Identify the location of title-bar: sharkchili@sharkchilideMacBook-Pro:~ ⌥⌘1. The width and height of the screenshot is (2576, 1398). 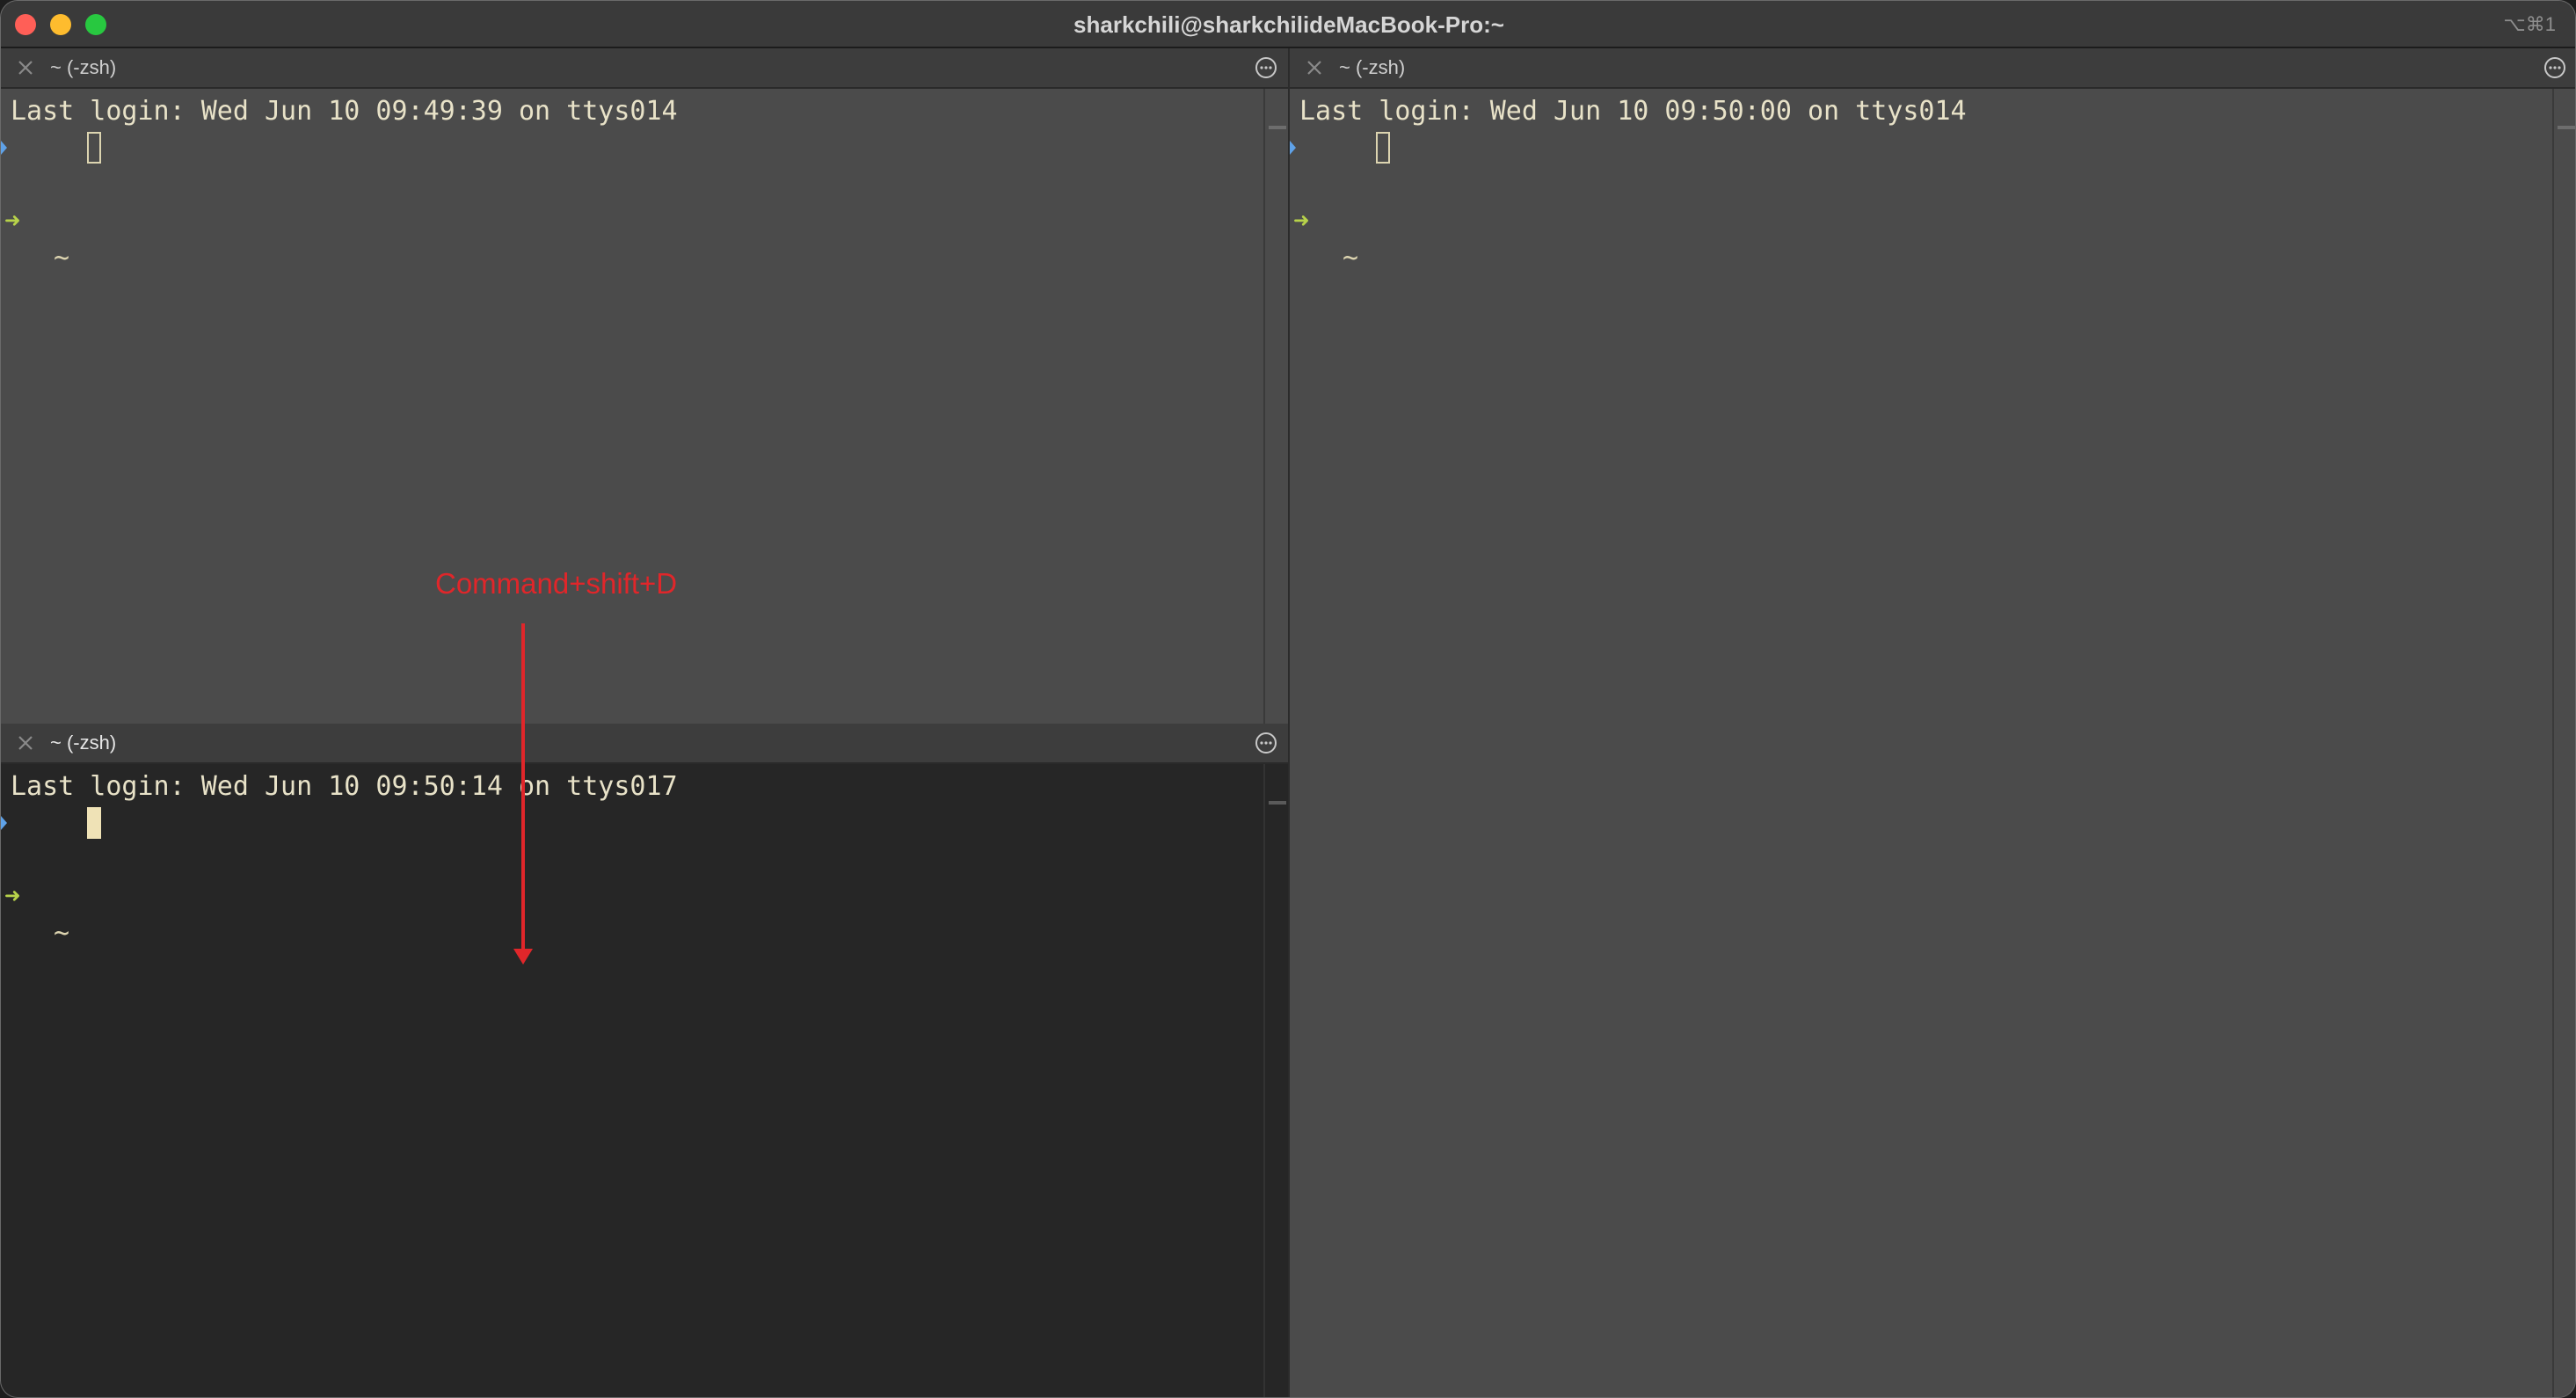
(1288, 25).